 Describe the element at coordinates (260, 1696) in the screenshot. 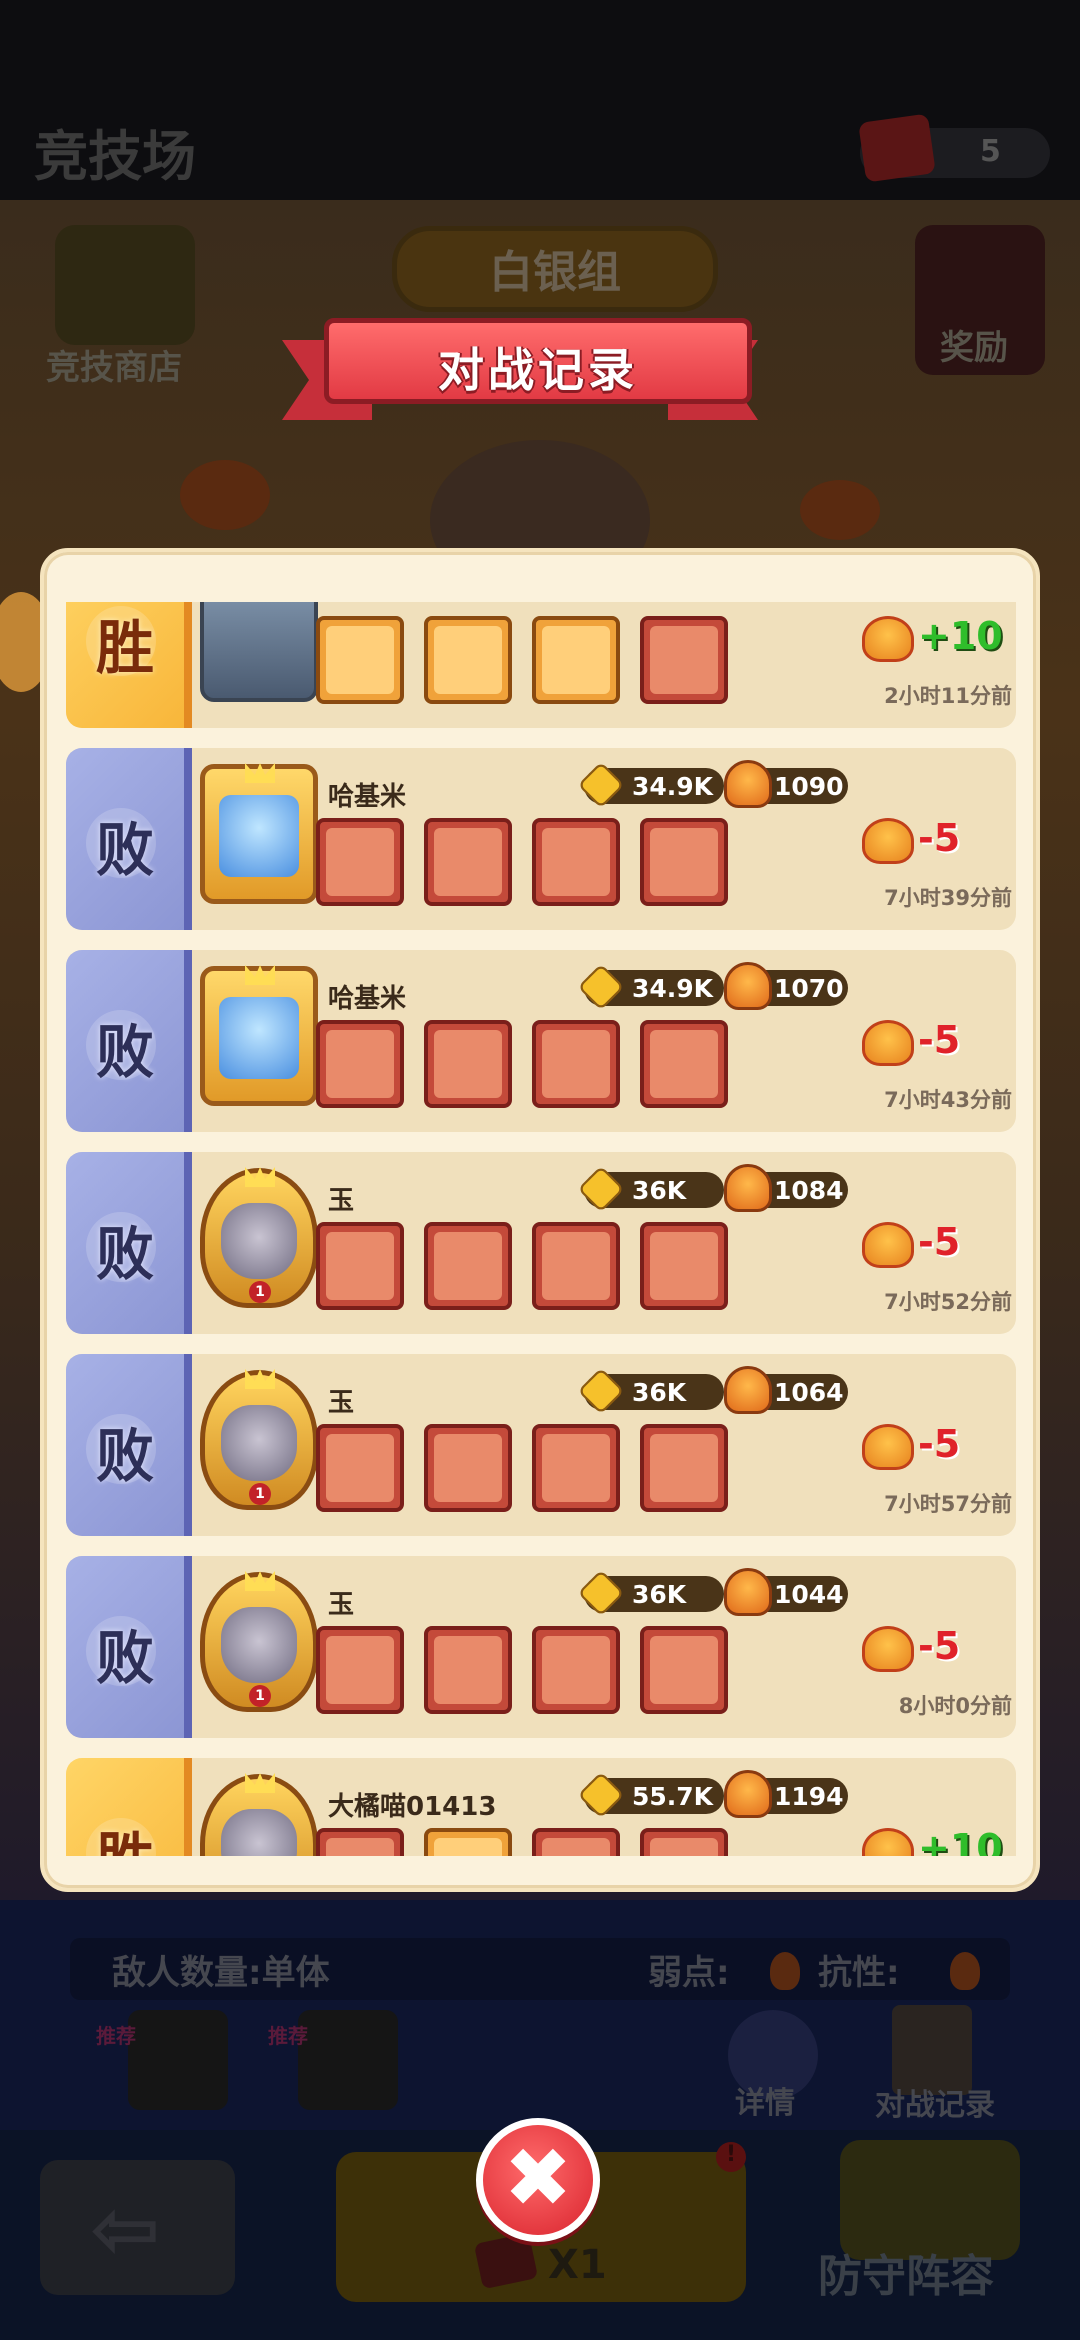

I see `rank-pip: 1` at that location.